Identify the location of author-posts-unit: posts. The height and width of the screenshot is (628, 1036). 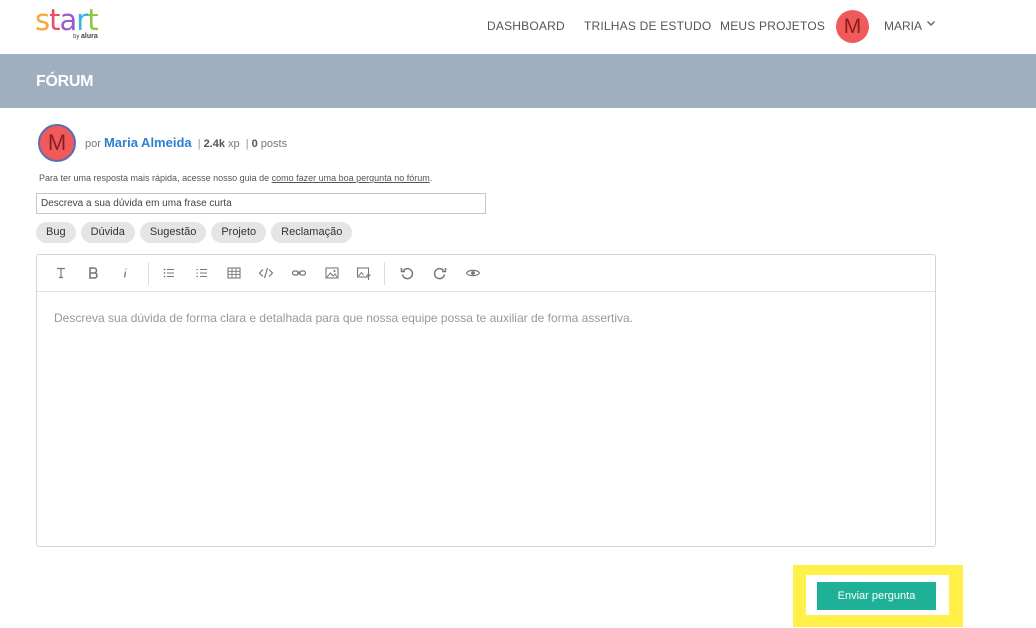
(274, 144).